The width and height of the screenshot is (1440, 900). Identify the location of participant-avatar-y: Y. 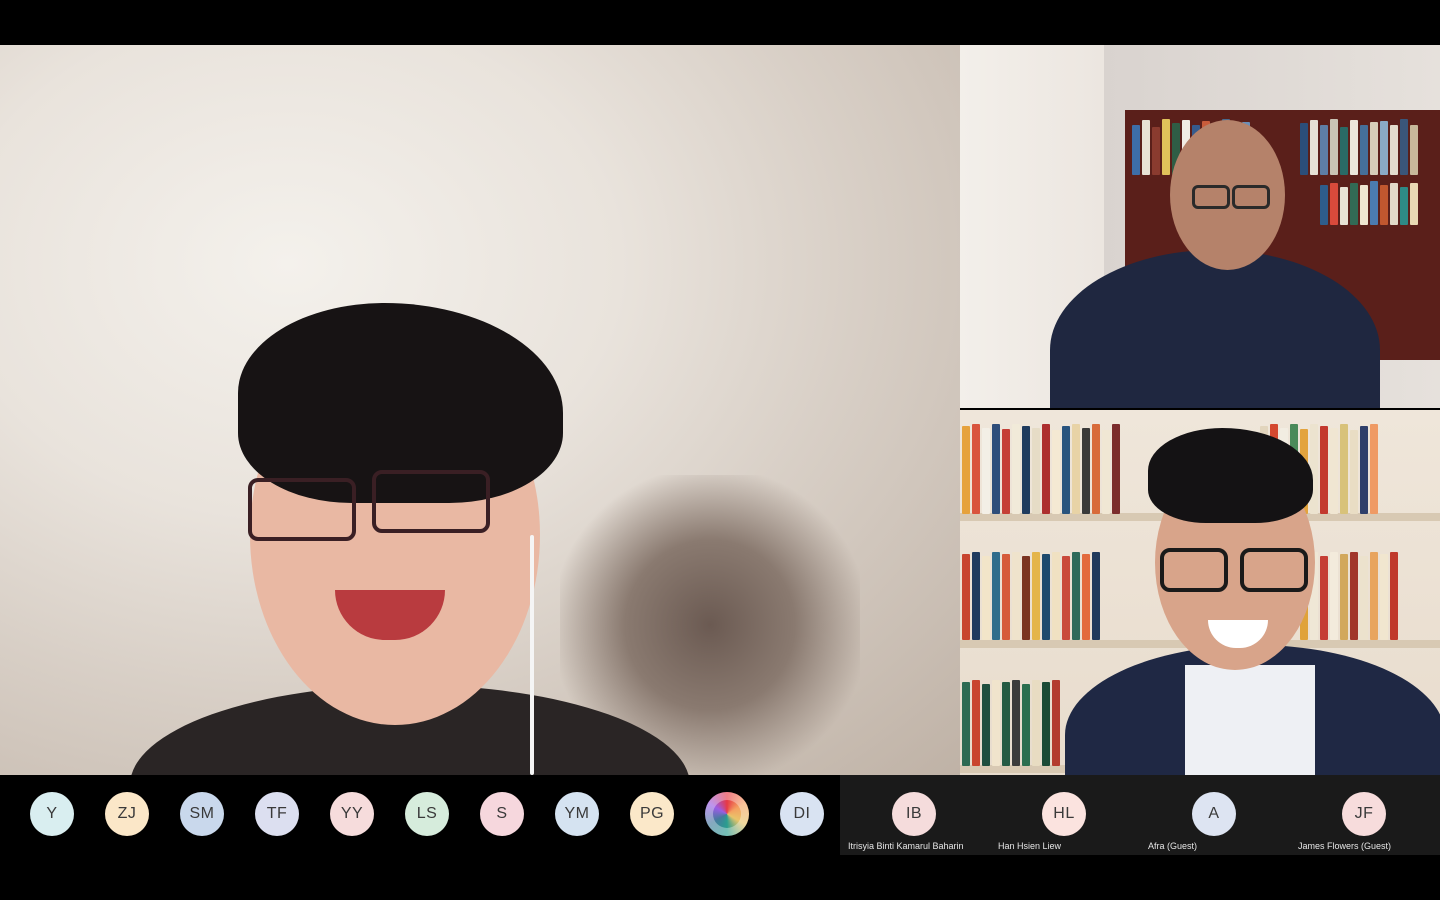
(52, 814).